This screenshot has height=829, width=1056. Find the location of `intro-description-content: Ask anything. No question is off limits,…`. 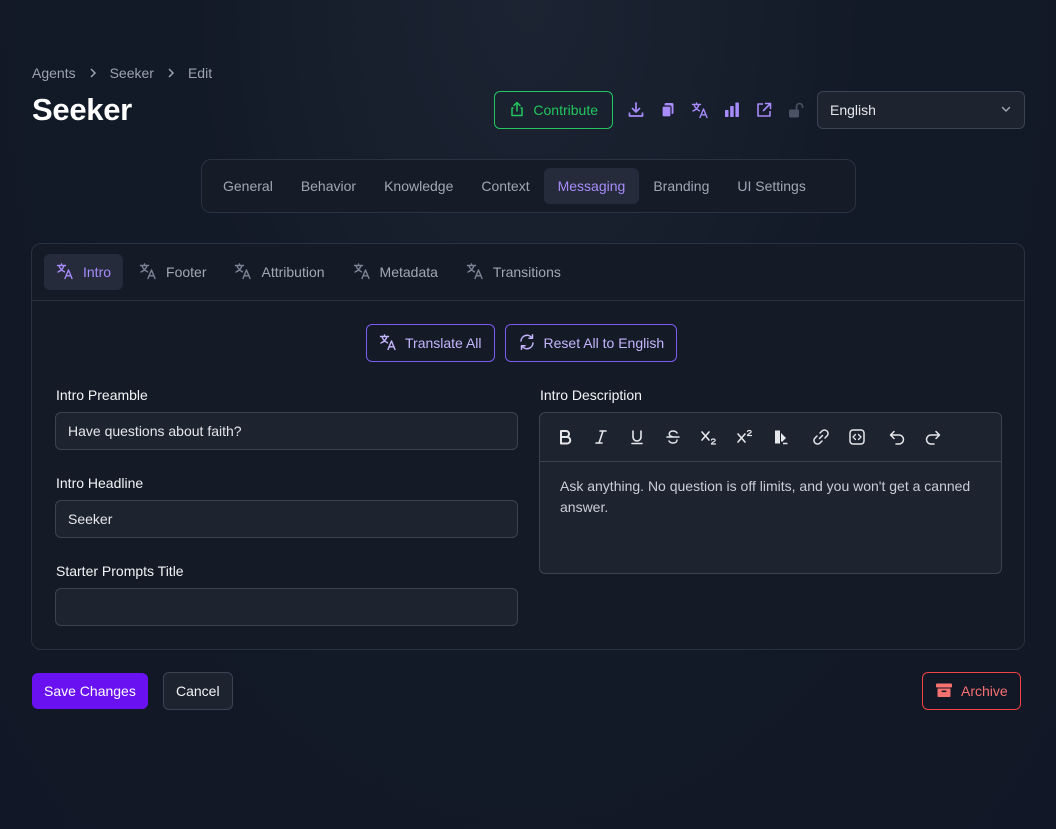

intro-description-content: Ask anything. No question is off limits,… is located at coordinates (770, 497).